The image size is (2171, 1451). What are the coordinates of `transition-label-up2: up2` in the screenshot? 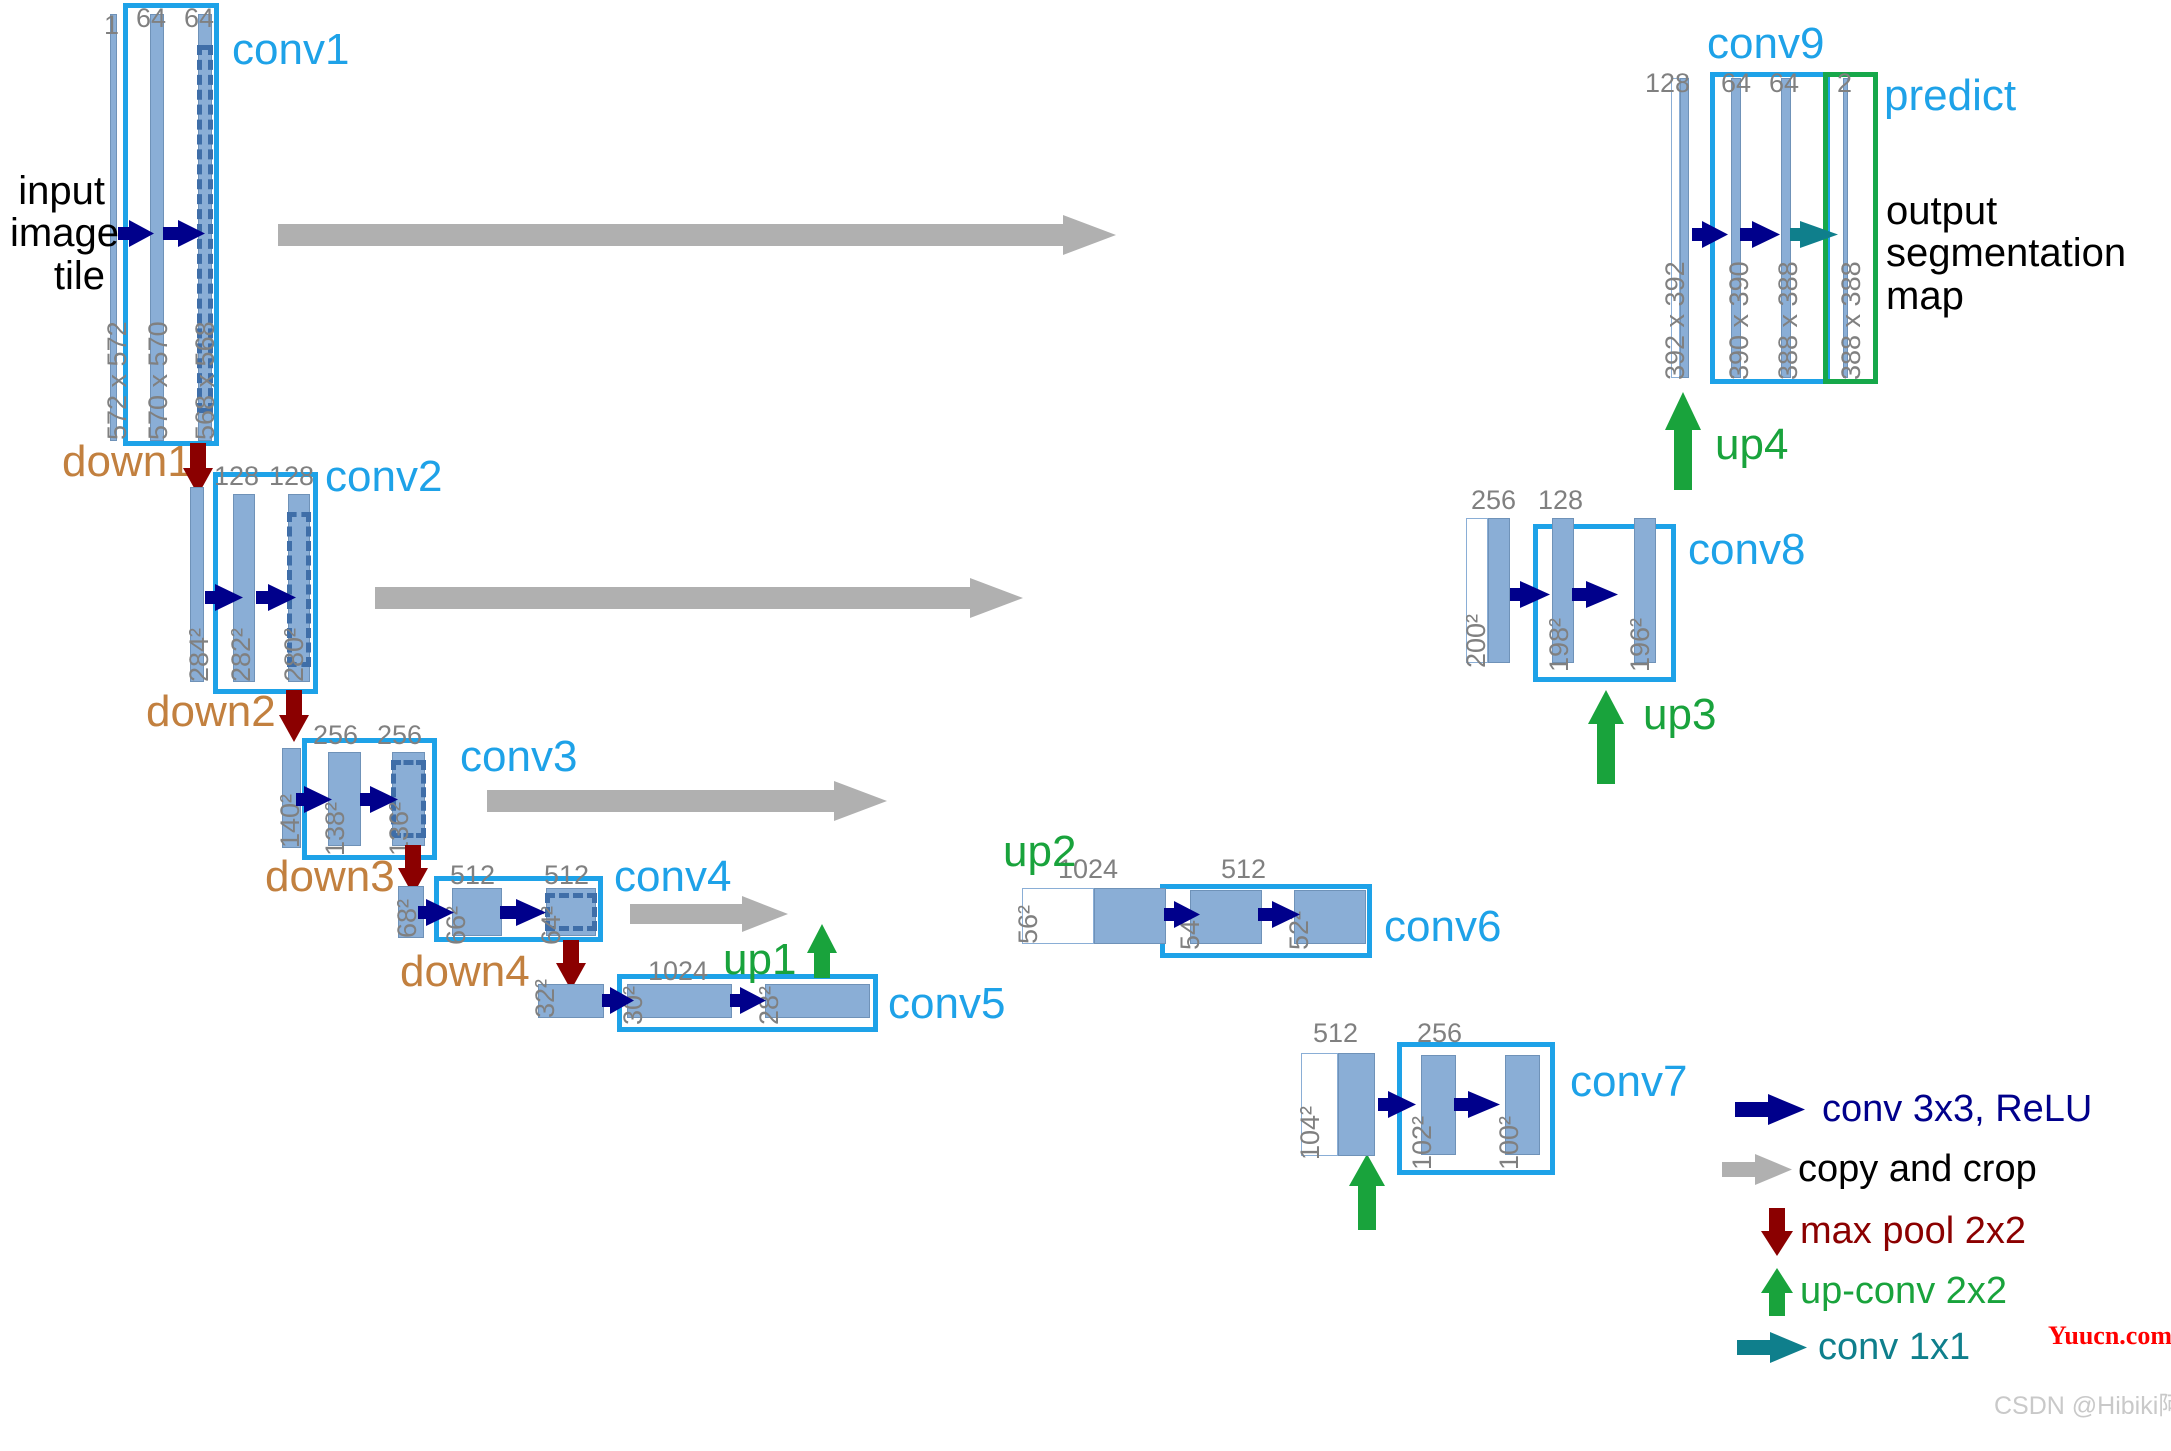 It's located at (1040, 851).